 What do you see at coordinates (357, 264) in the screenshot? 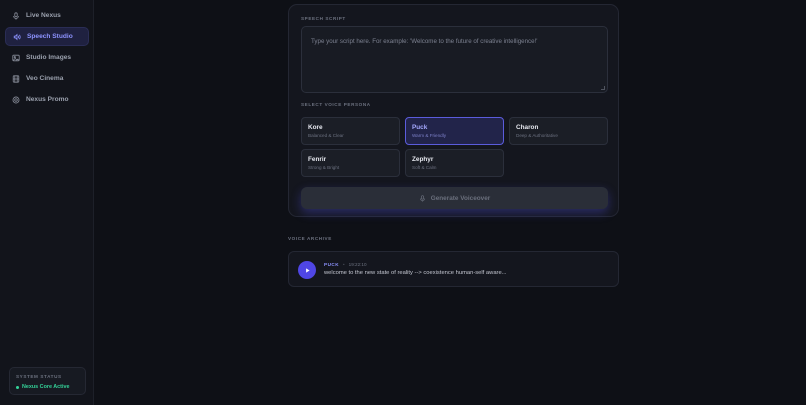
I see `archive-time: 19:22:10` at bounding box center [357, 264].